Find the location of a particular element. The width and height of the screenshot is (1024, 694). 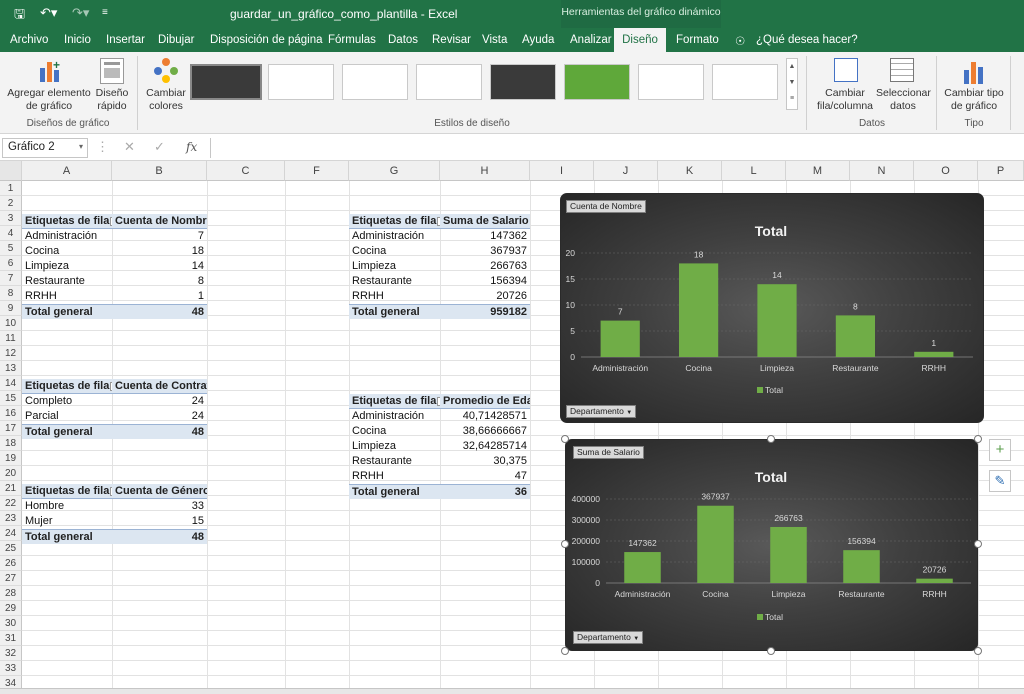

pivot3-header-value: Cuenta de Género is located at coordinates (159, 491).